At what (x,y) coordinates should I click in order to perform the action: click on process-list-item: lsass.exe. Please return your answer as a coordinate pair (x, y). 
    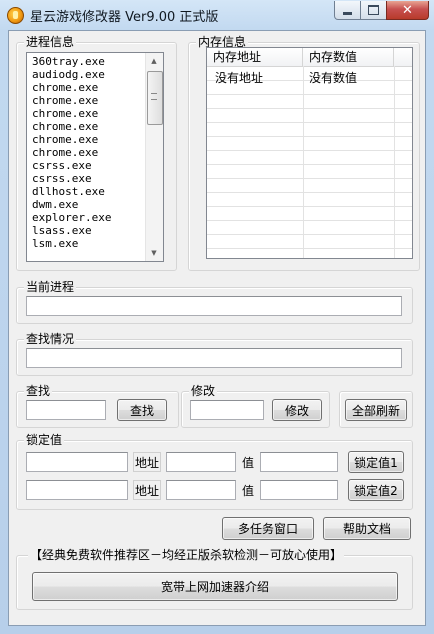
    Looking at the image, I should click on (62, 230).